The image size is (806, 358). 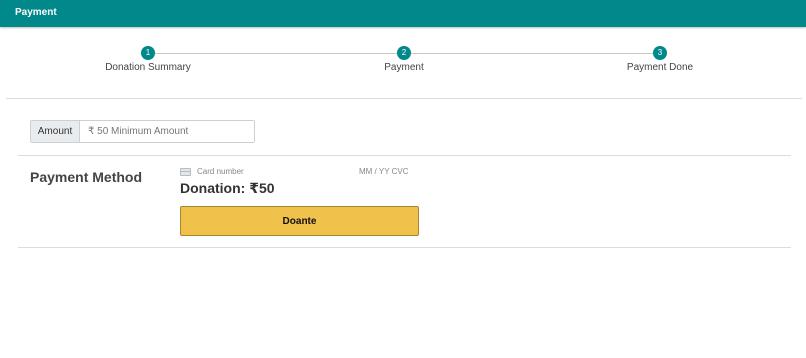 I want to click on card-element: Card number MM / YY CVC, so click(x=300, y=173).